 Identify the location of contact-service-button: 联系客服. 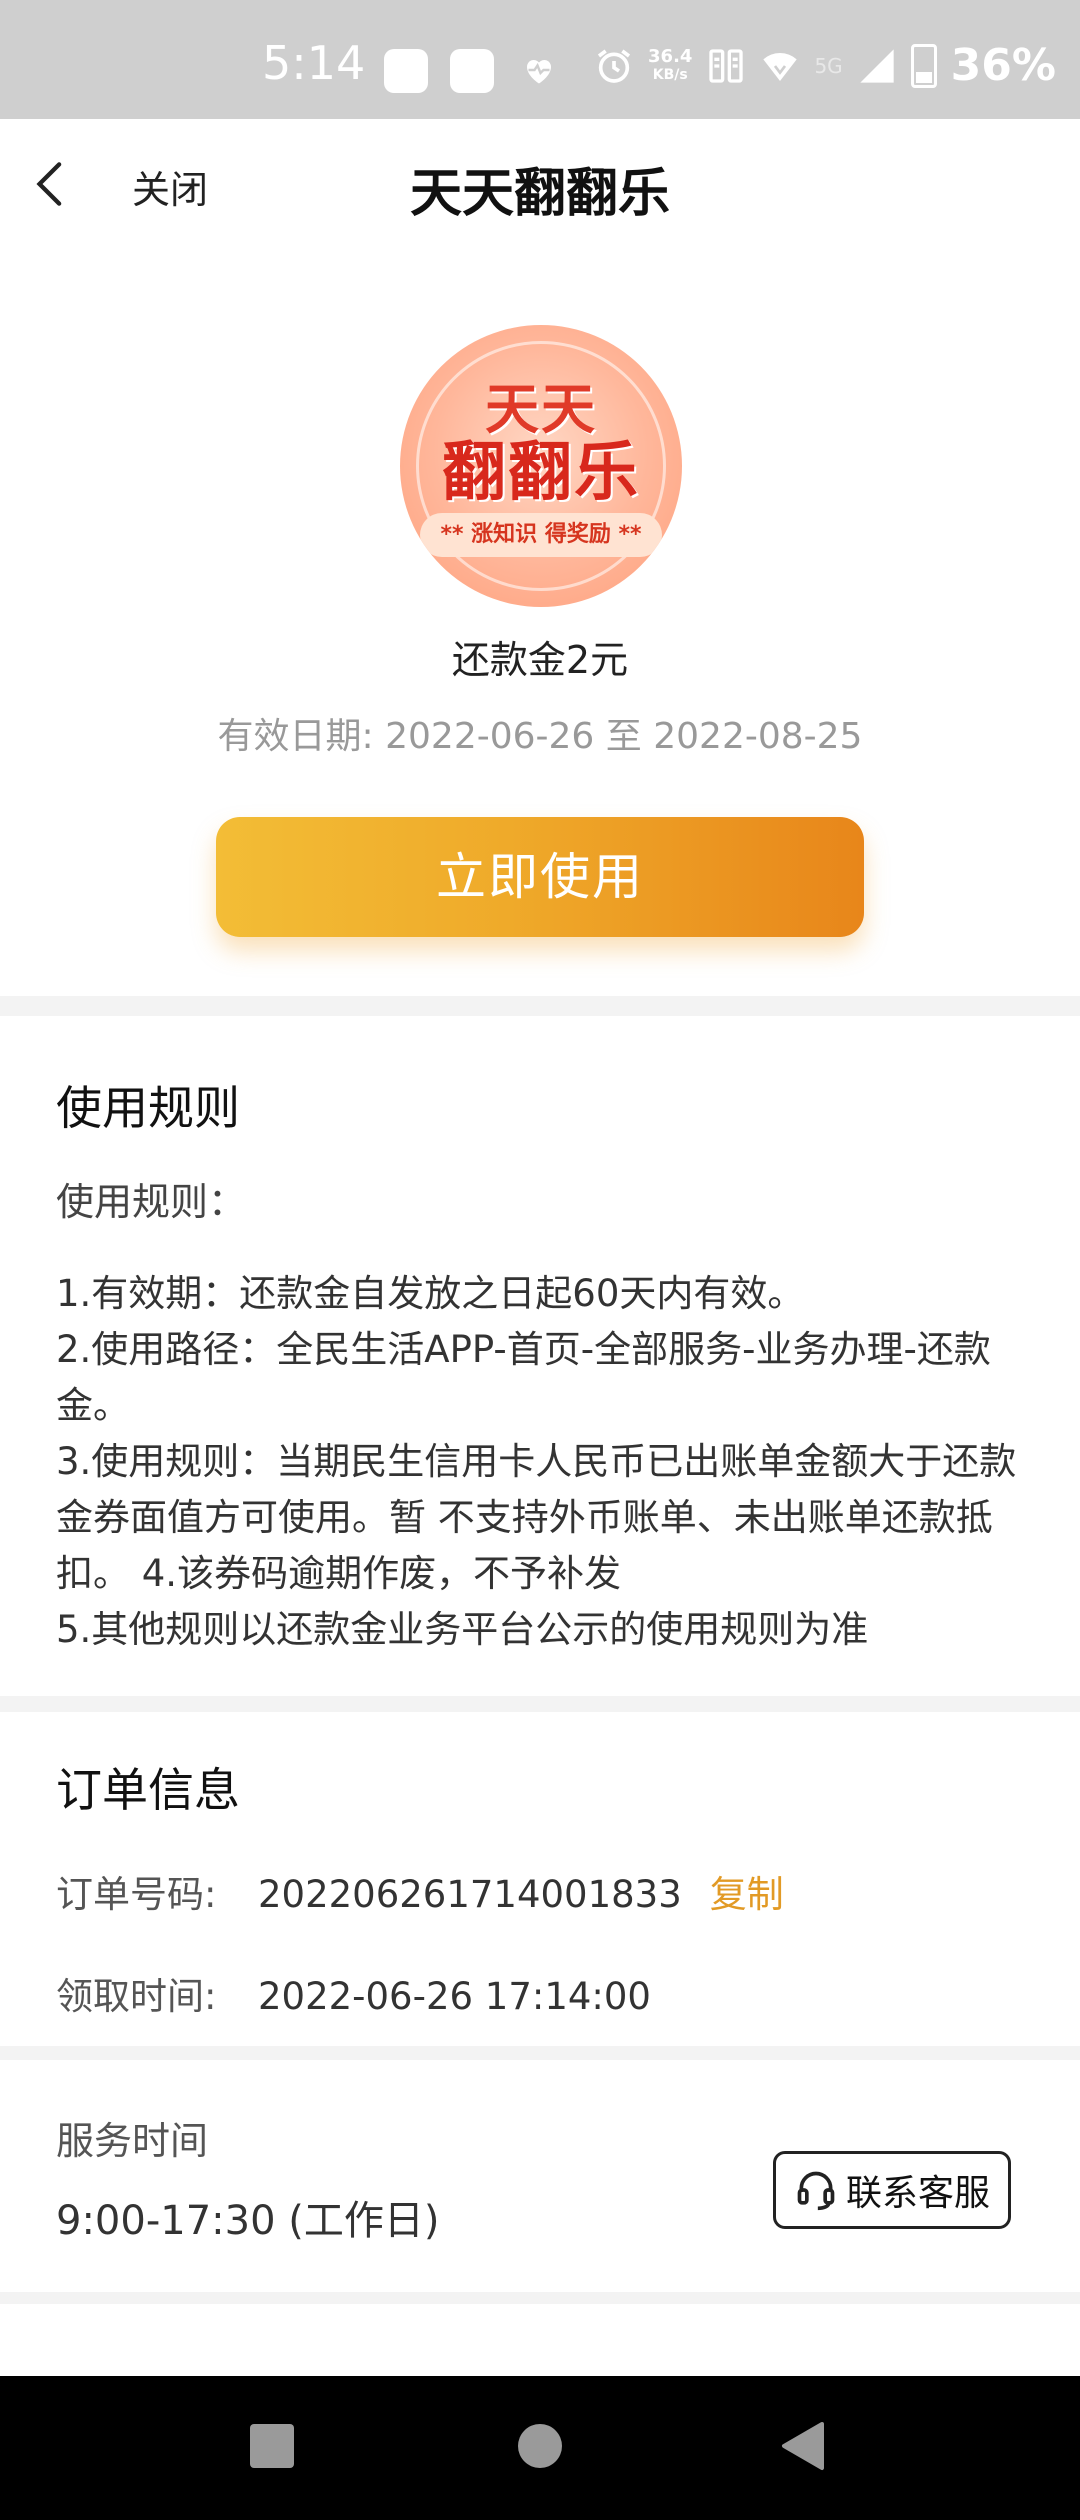
(892, 2190).